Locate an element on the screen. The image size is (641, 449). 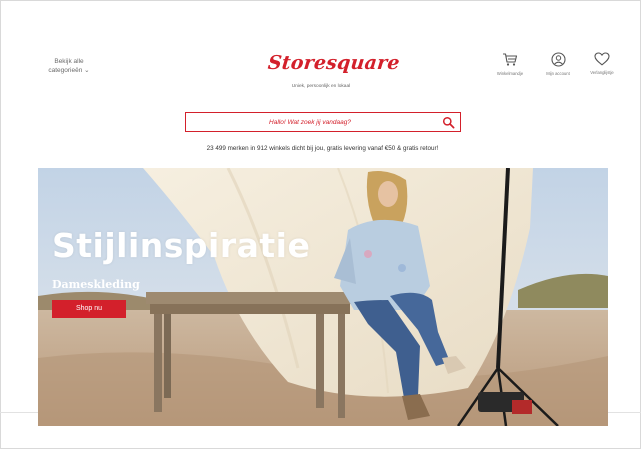
hero-title: Stijlinspiratie is located at coordinates (181, 245).